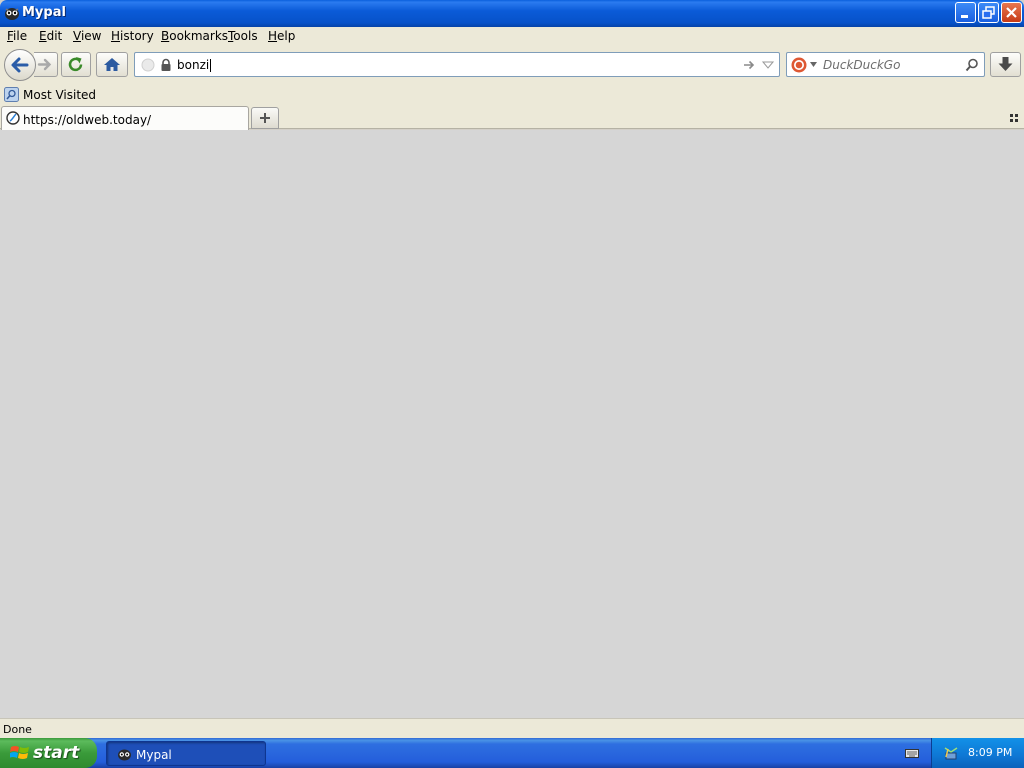  Describe the element at coordinates (91, 36) in the screenshot. I see `menu-label: iew` at that location.